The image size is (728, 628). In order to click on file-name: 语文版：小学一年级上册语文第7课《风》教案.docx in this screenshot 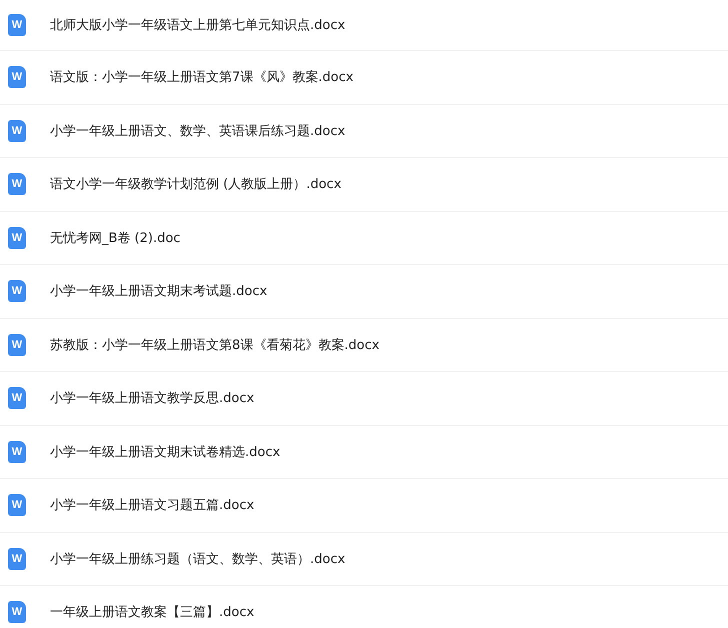, I will do `click(202, 77)`.